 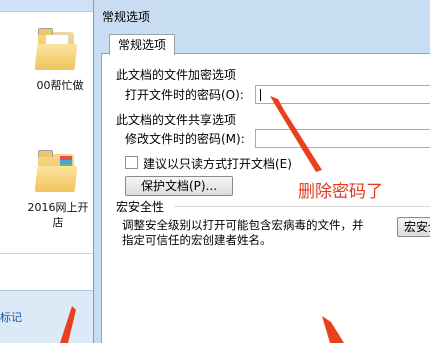 I want to click on annotation-text: 删除密码了, so click(x=340, y=192).